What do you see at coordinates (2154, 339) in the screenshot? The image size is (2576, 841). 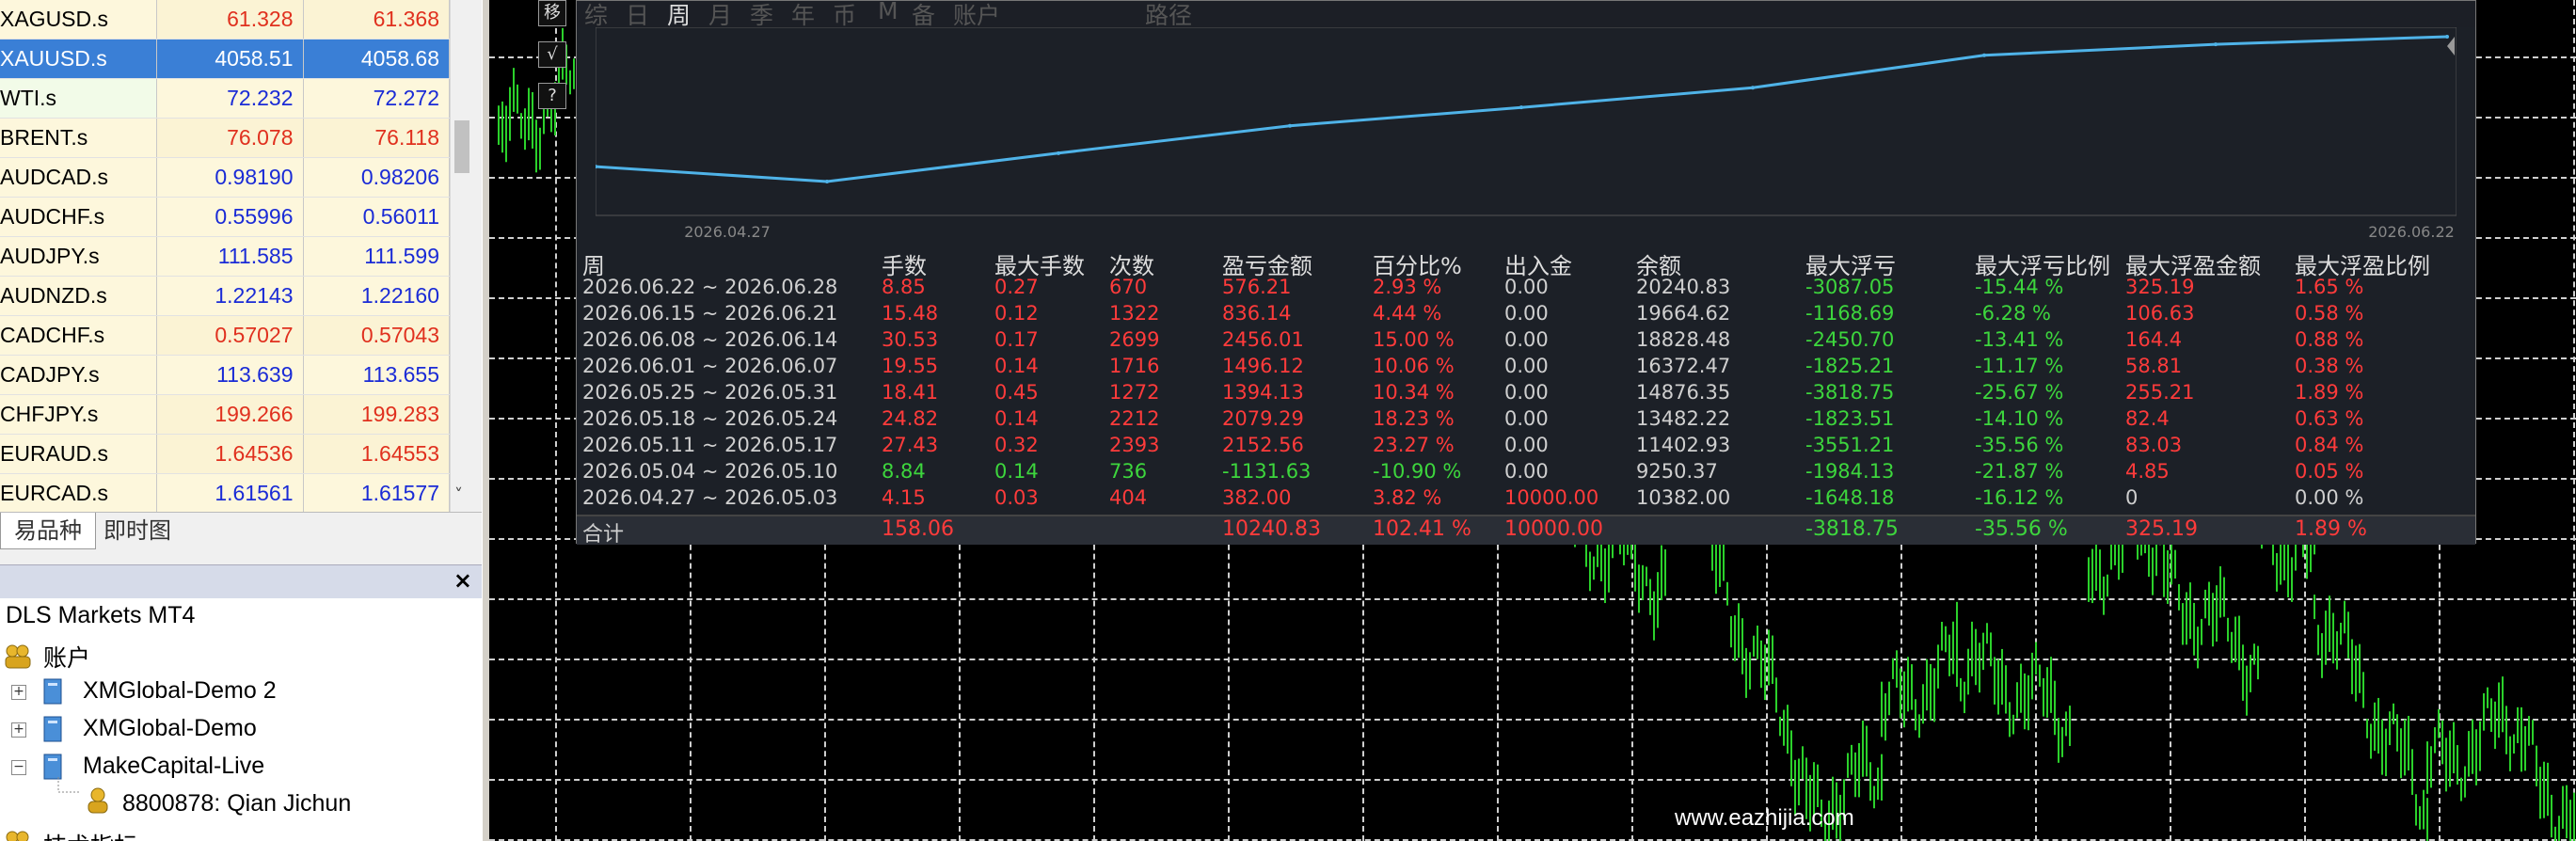 I see `stats-cell: 164.4` at bounding box center [2154, 339].